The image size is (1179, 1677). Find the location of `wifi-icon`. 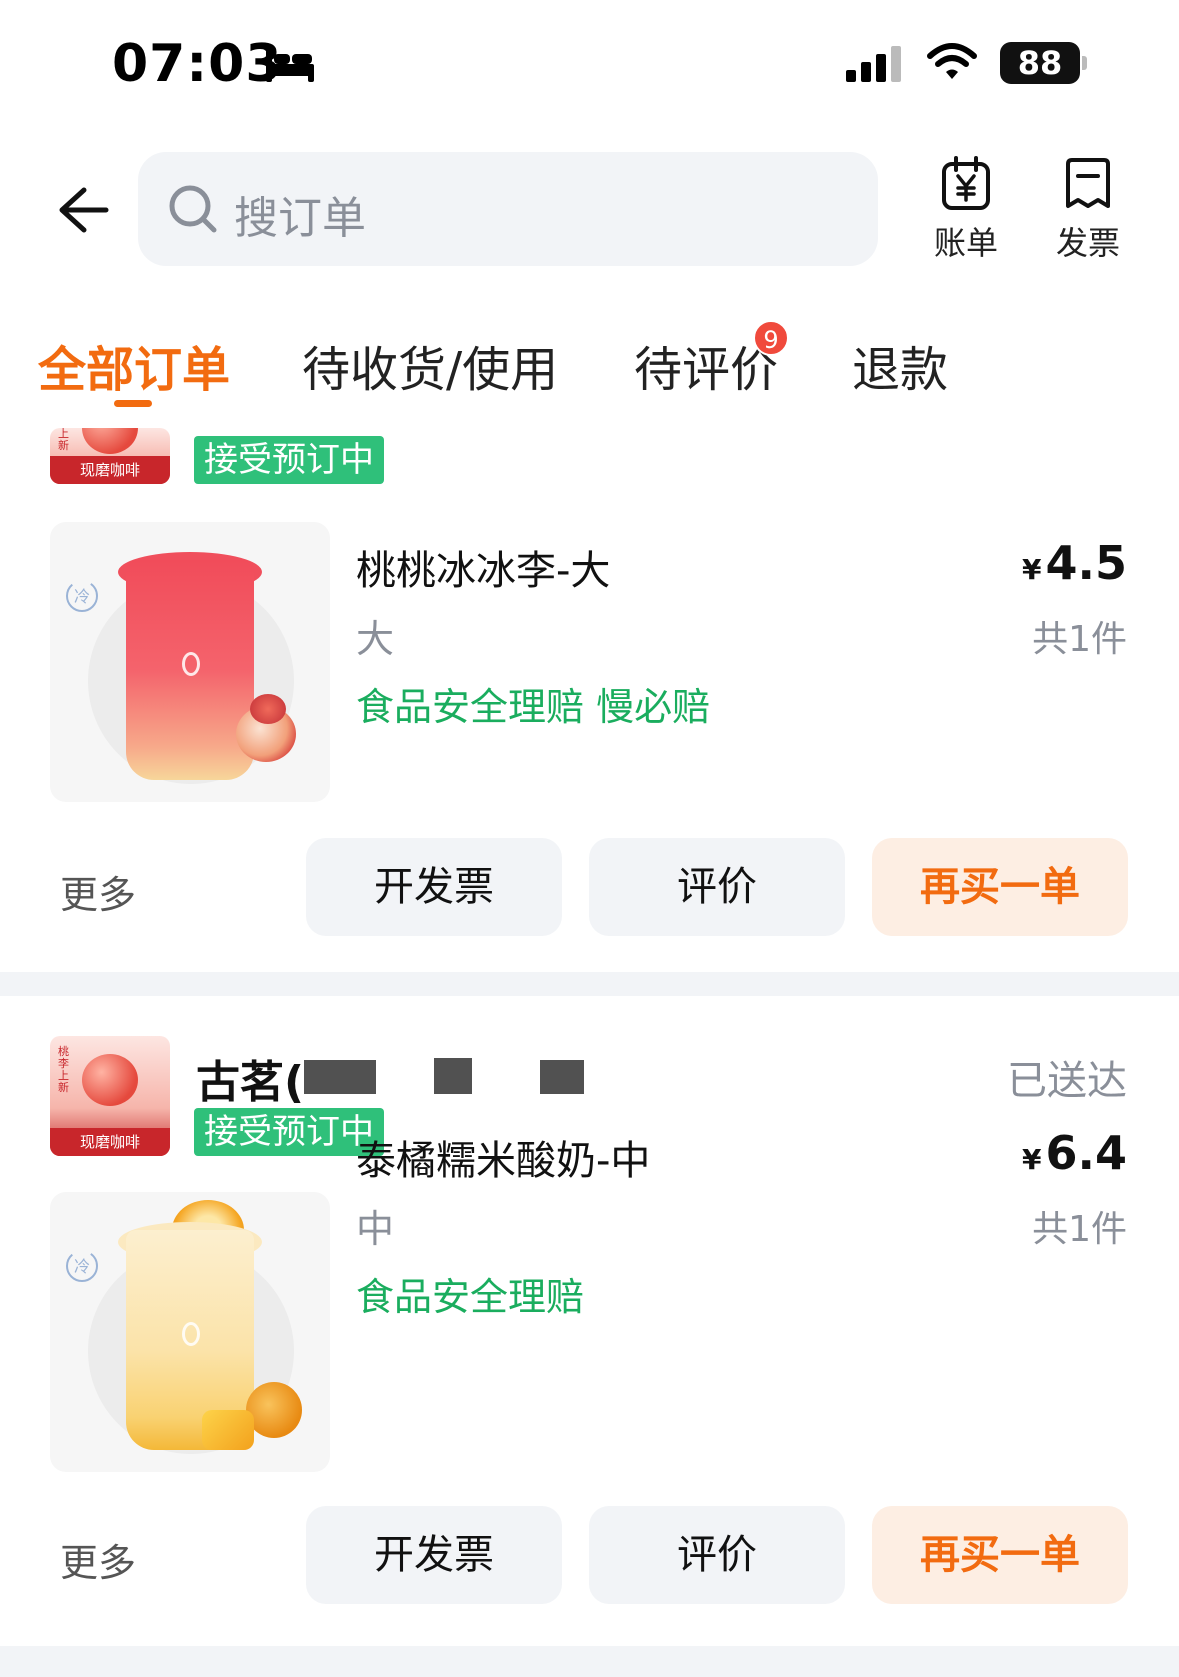

wifi-icon is located at coordinates (952, 61).